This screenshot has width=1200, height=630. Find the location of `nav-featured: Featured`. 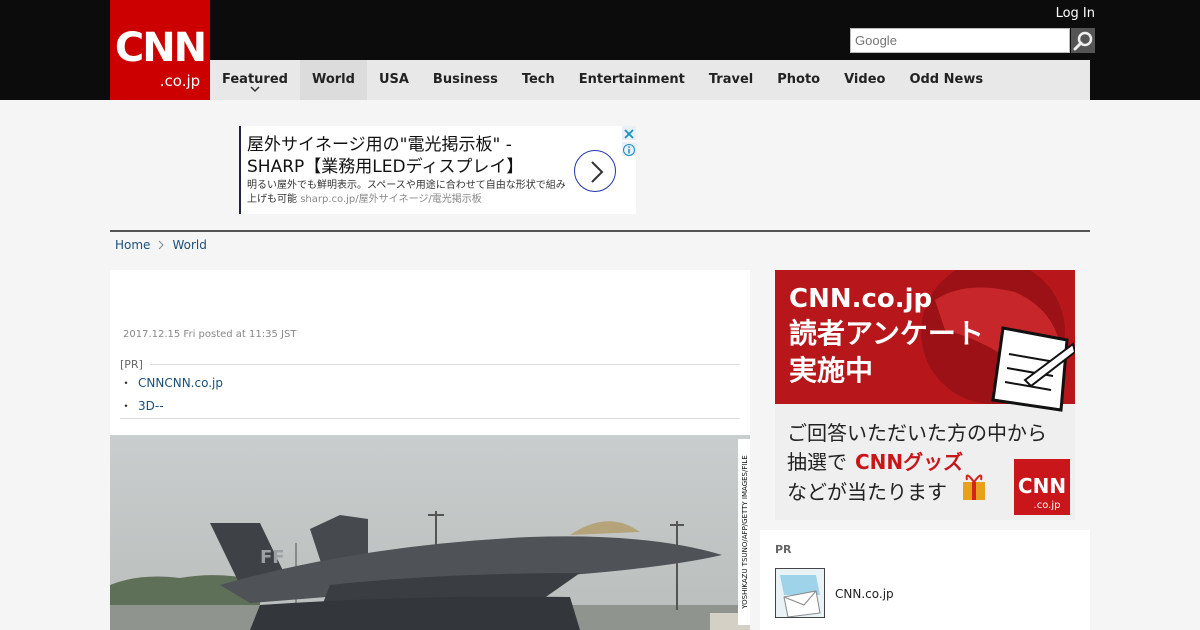

nav-featured: Featured is located at coordinates (255, 80).